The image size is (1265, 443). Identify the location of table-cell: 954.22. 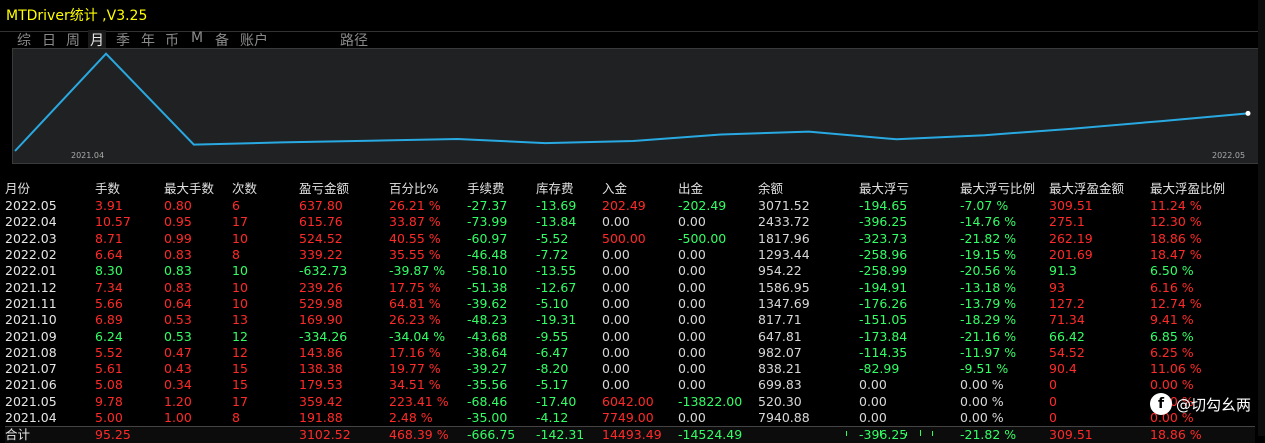
(780, 271).